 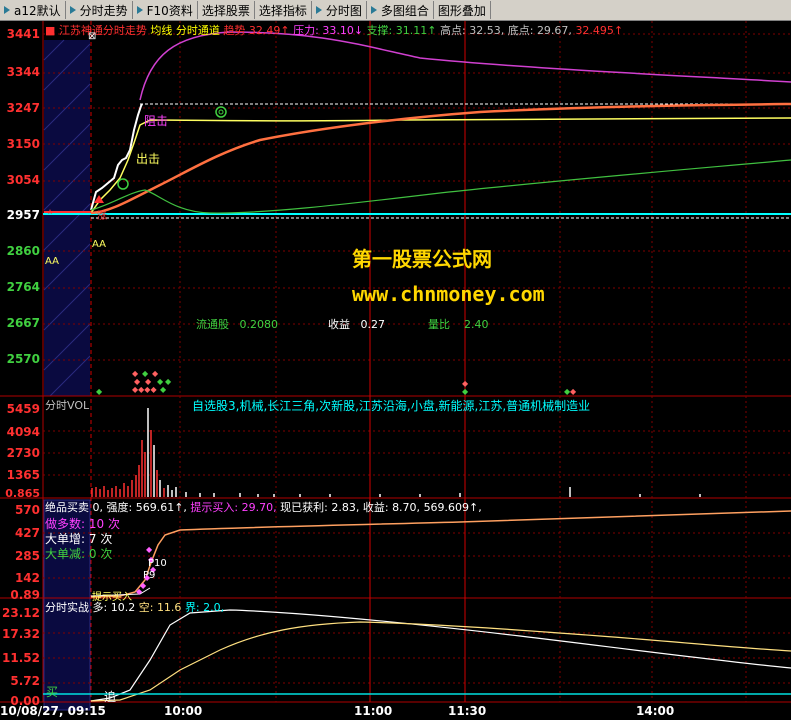 I want to click on y-tick: 23.12, so click(x=21, y=613).